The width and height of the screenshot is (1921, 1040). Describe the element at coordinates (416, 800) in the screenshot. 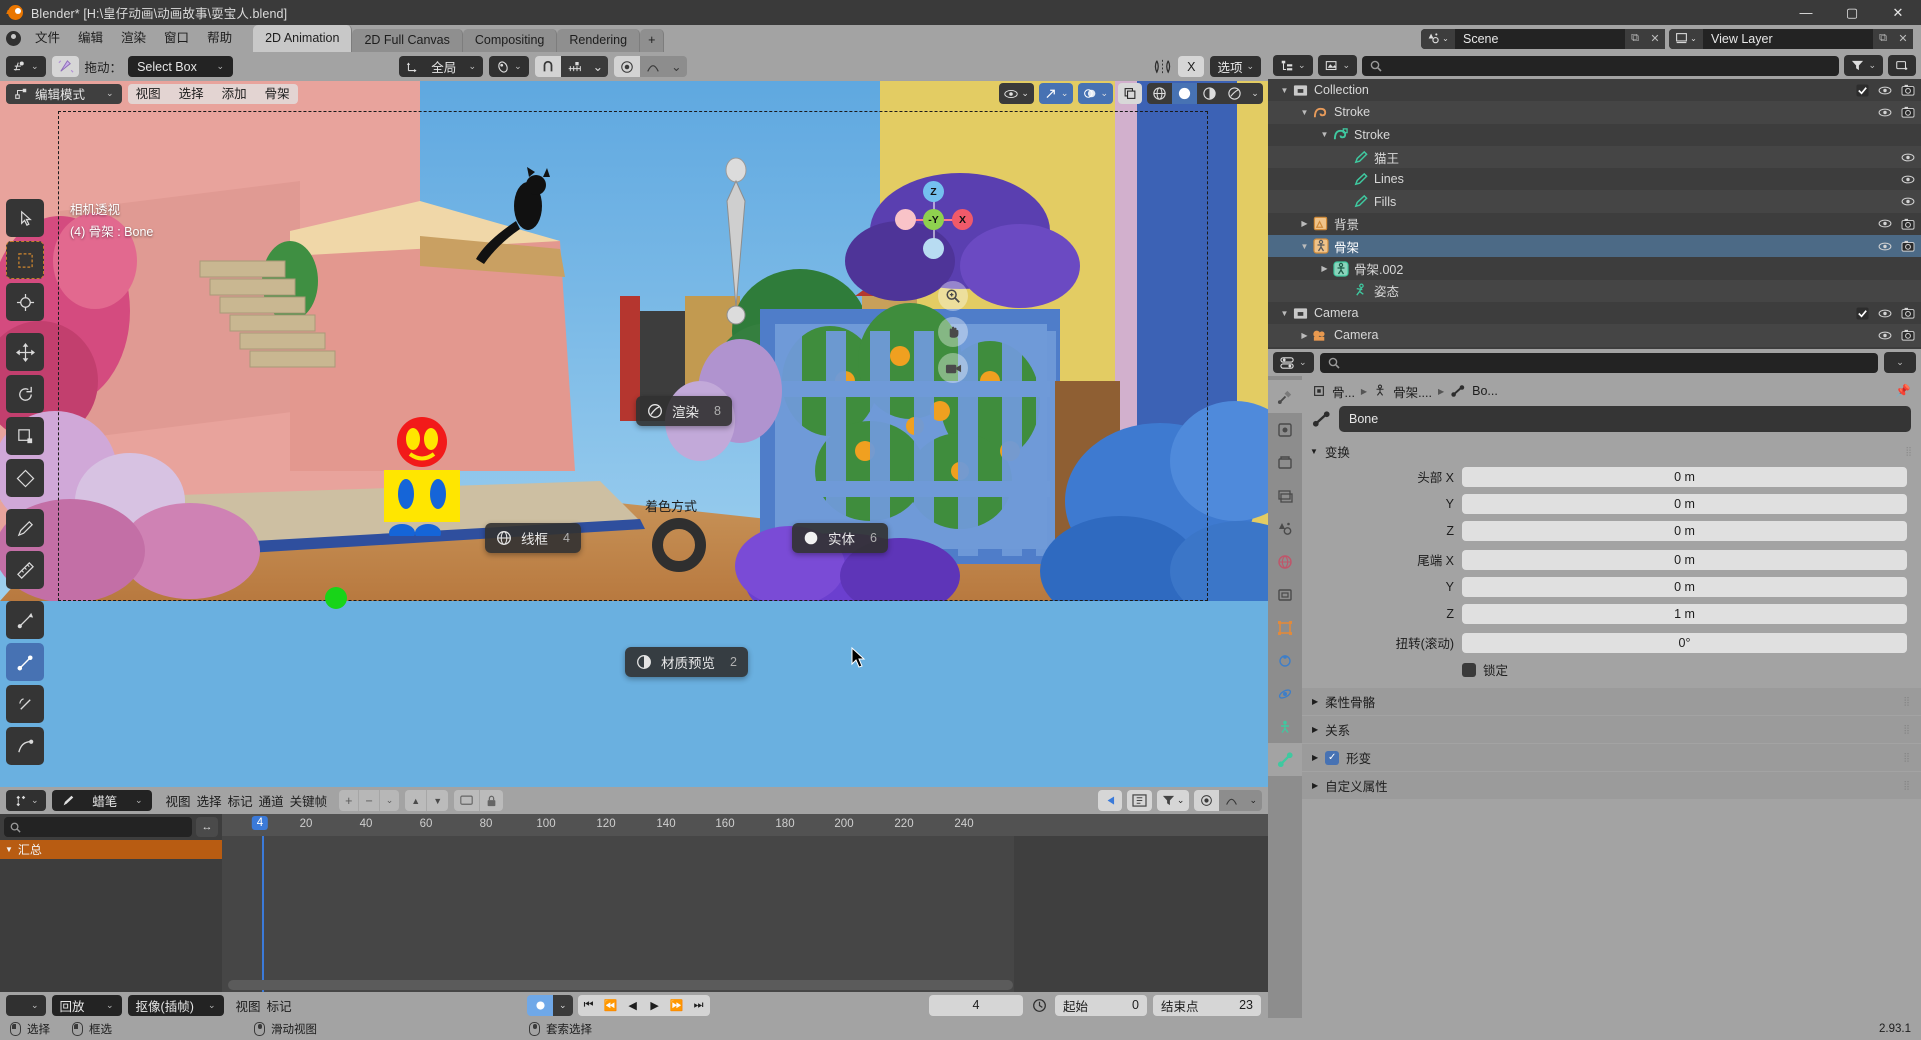

I see `move-up-button: ▲` at that location.